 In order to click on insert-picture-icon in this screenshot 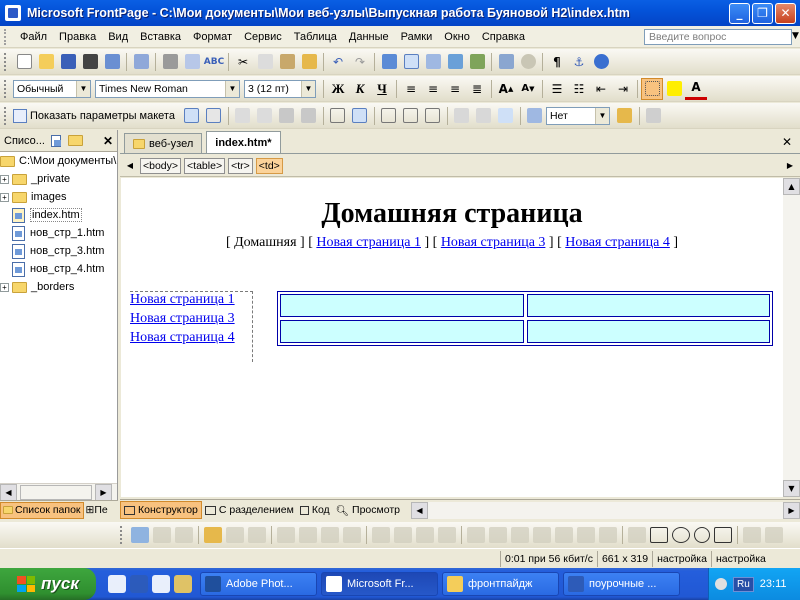, I will do `click(140, 535)`.